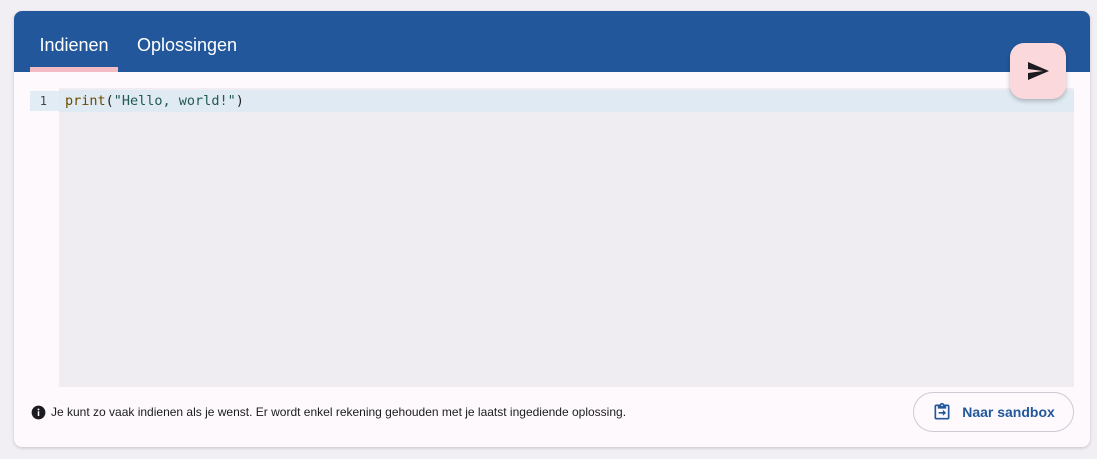 This screenshot has width=1097, height=459. I want to click on tab-bar: Indienen Oplossingen, so click(552, 41).